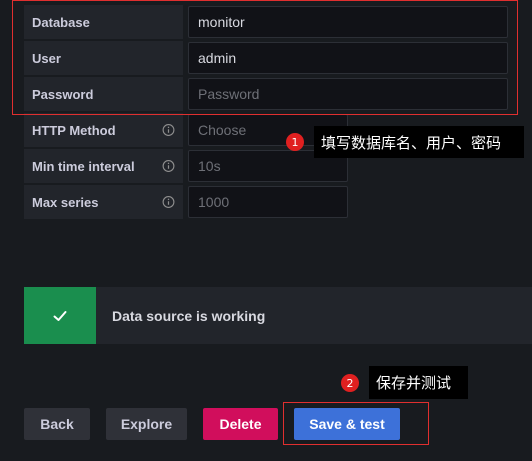 The image size is (532, 461). What do you see at coordinates (240, 424) in the screenshot?
I see `delete-button: Delete` at bounding box center [240, 424].